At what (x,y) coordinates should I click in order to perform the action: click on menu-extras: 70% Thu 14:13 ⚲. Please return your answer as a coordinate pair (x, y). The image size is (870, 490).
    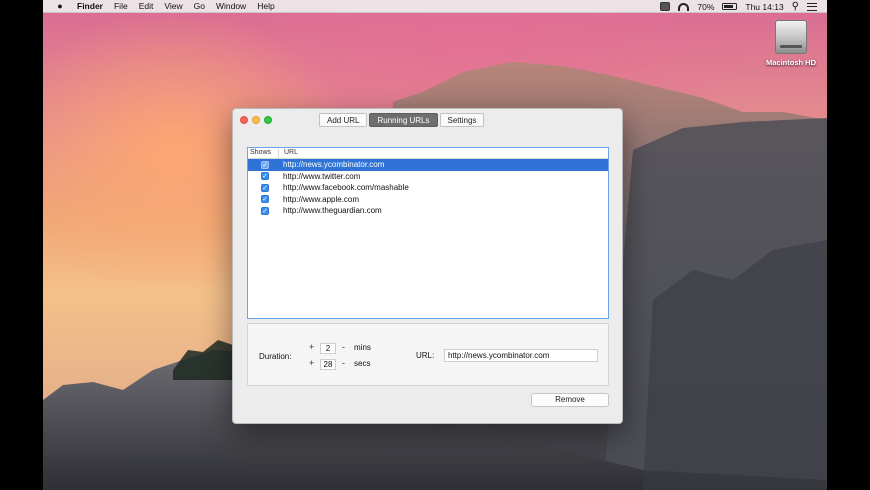
    Looking at the image, I should click on (738, 6).